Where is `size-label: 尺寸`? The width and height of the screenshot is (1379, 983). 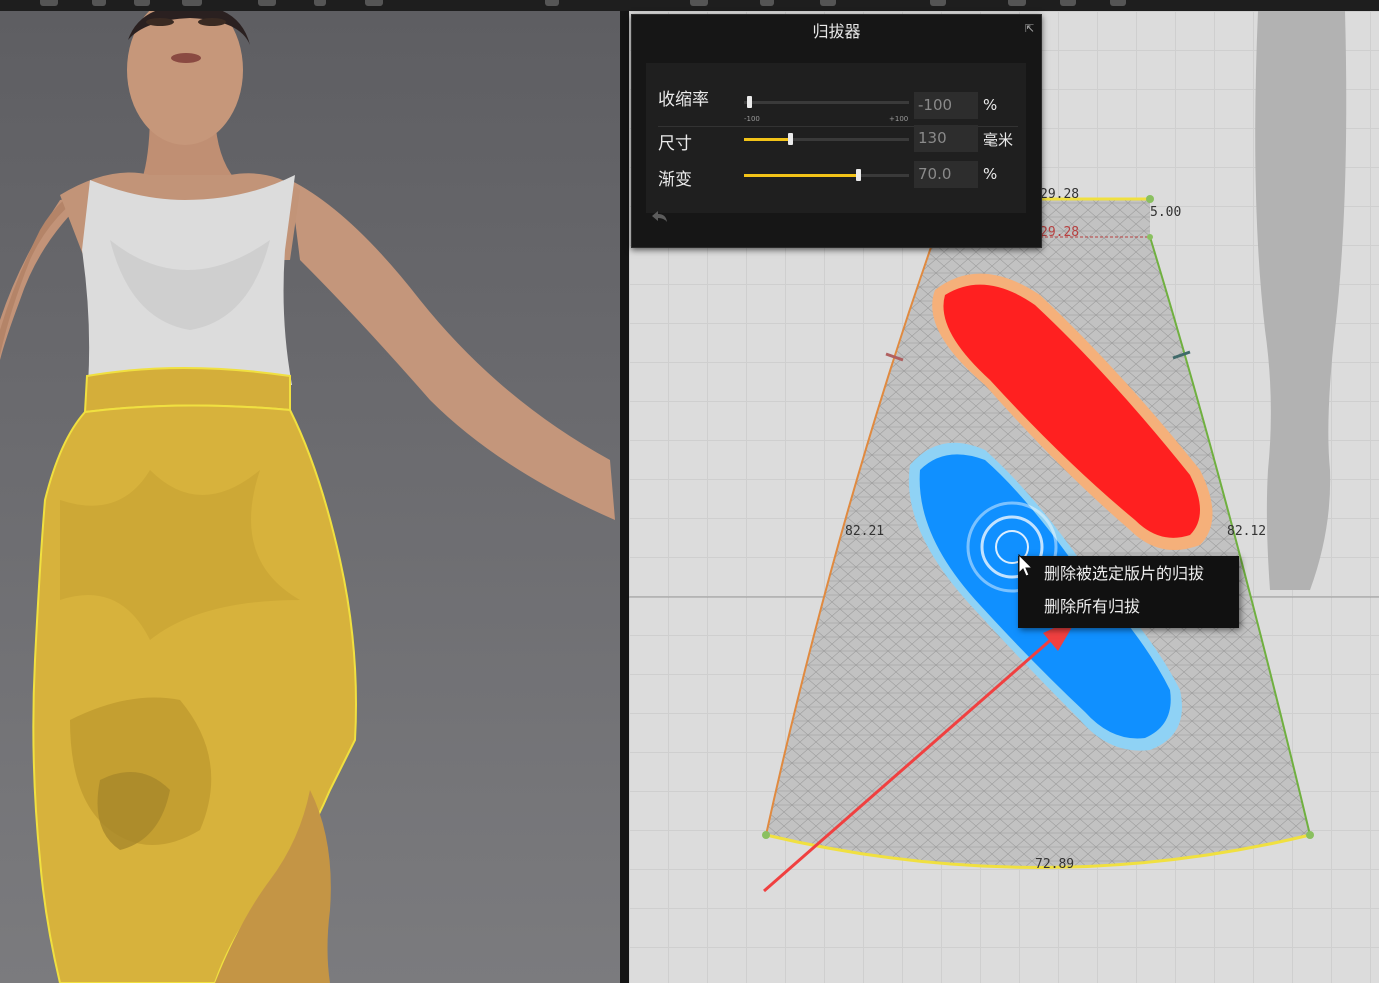
size-label: 尺寸 is located at coordinates (675, 144).